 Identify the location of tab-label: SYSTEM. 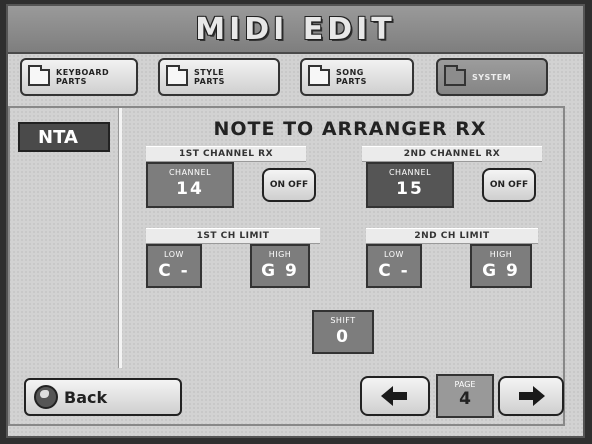
(492, 77).